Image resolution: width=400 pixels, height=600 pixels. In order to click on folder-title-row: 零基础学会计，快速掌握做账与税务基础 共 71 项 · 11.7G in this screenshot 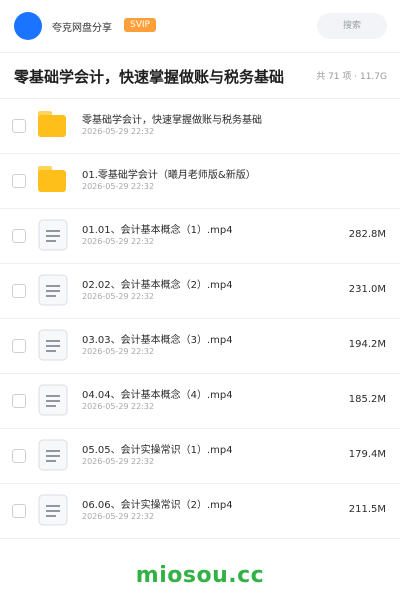, I will do `click(200, 75)`.